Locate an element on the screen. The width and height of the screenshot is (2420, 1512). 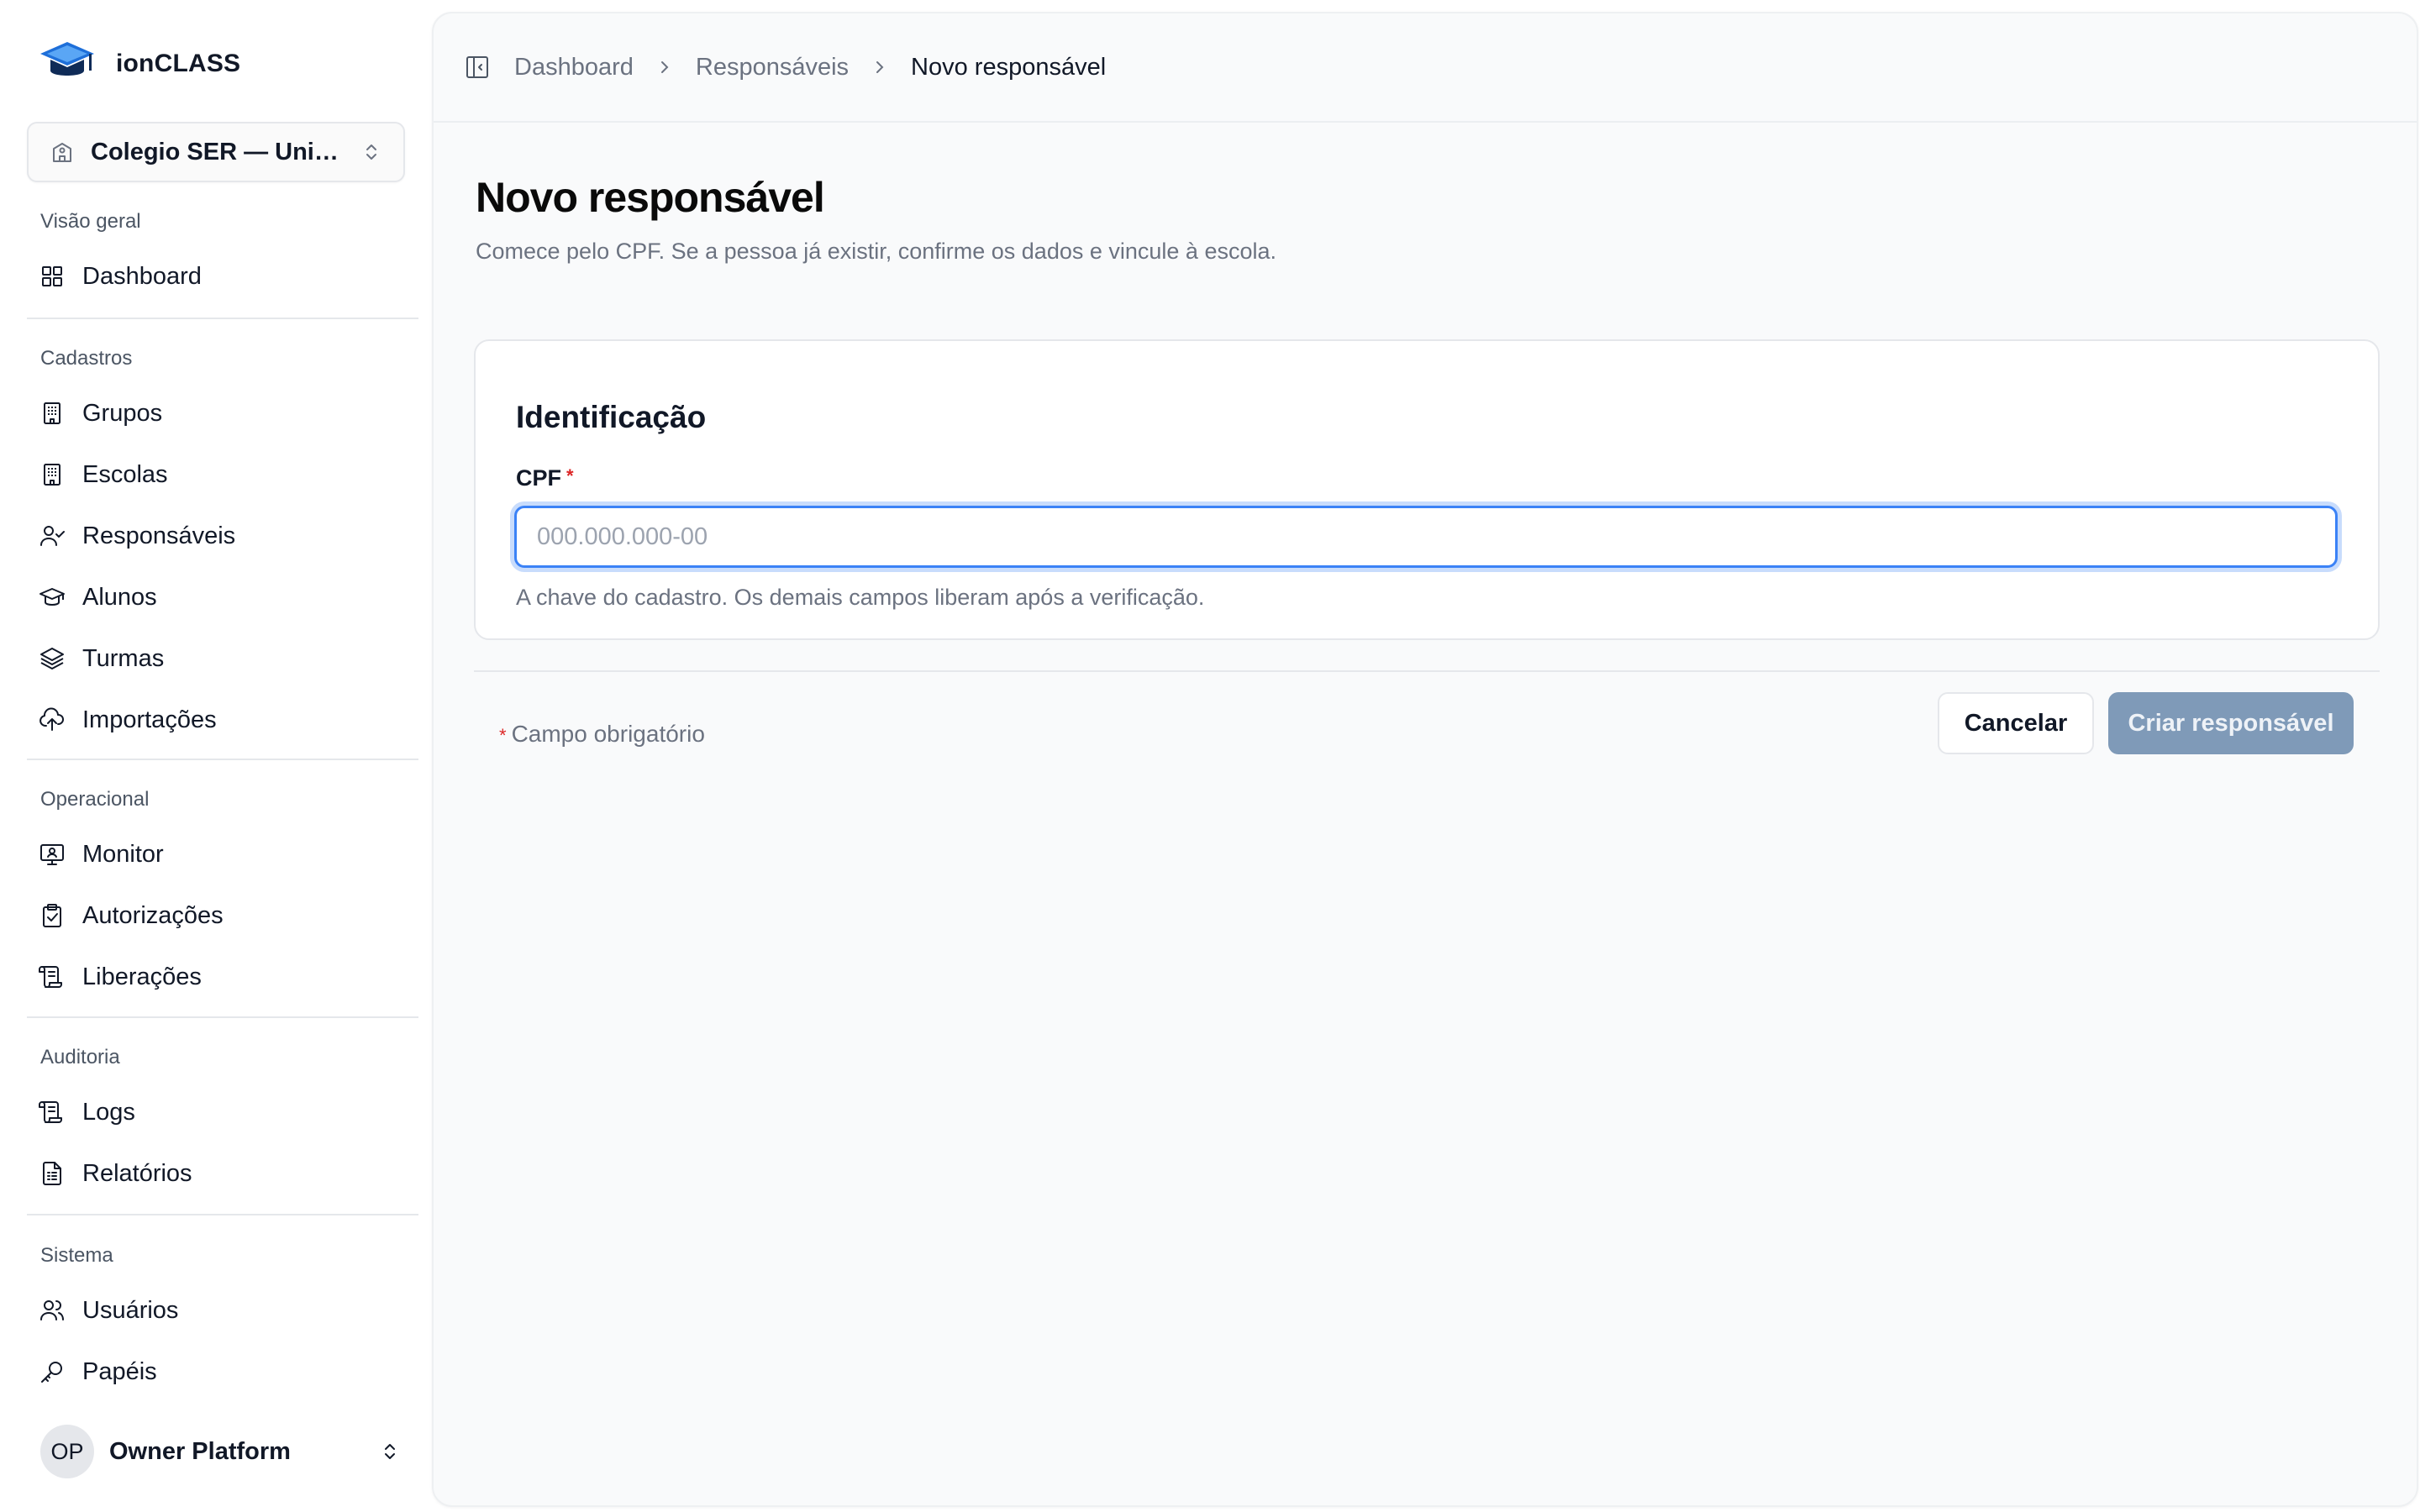
topbar: Dashboard Responsáveis Novo responsável is located at coordinates (1425, 68).